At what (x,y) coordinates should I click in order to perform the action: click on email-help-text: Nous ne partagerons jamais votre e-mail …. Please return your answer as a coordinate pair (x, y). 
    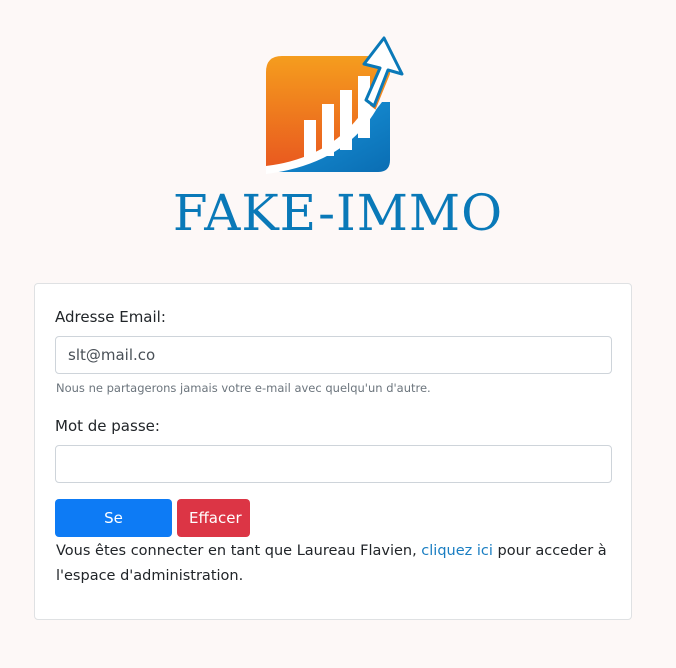
    Looking at the image, I should click on (243, 388).